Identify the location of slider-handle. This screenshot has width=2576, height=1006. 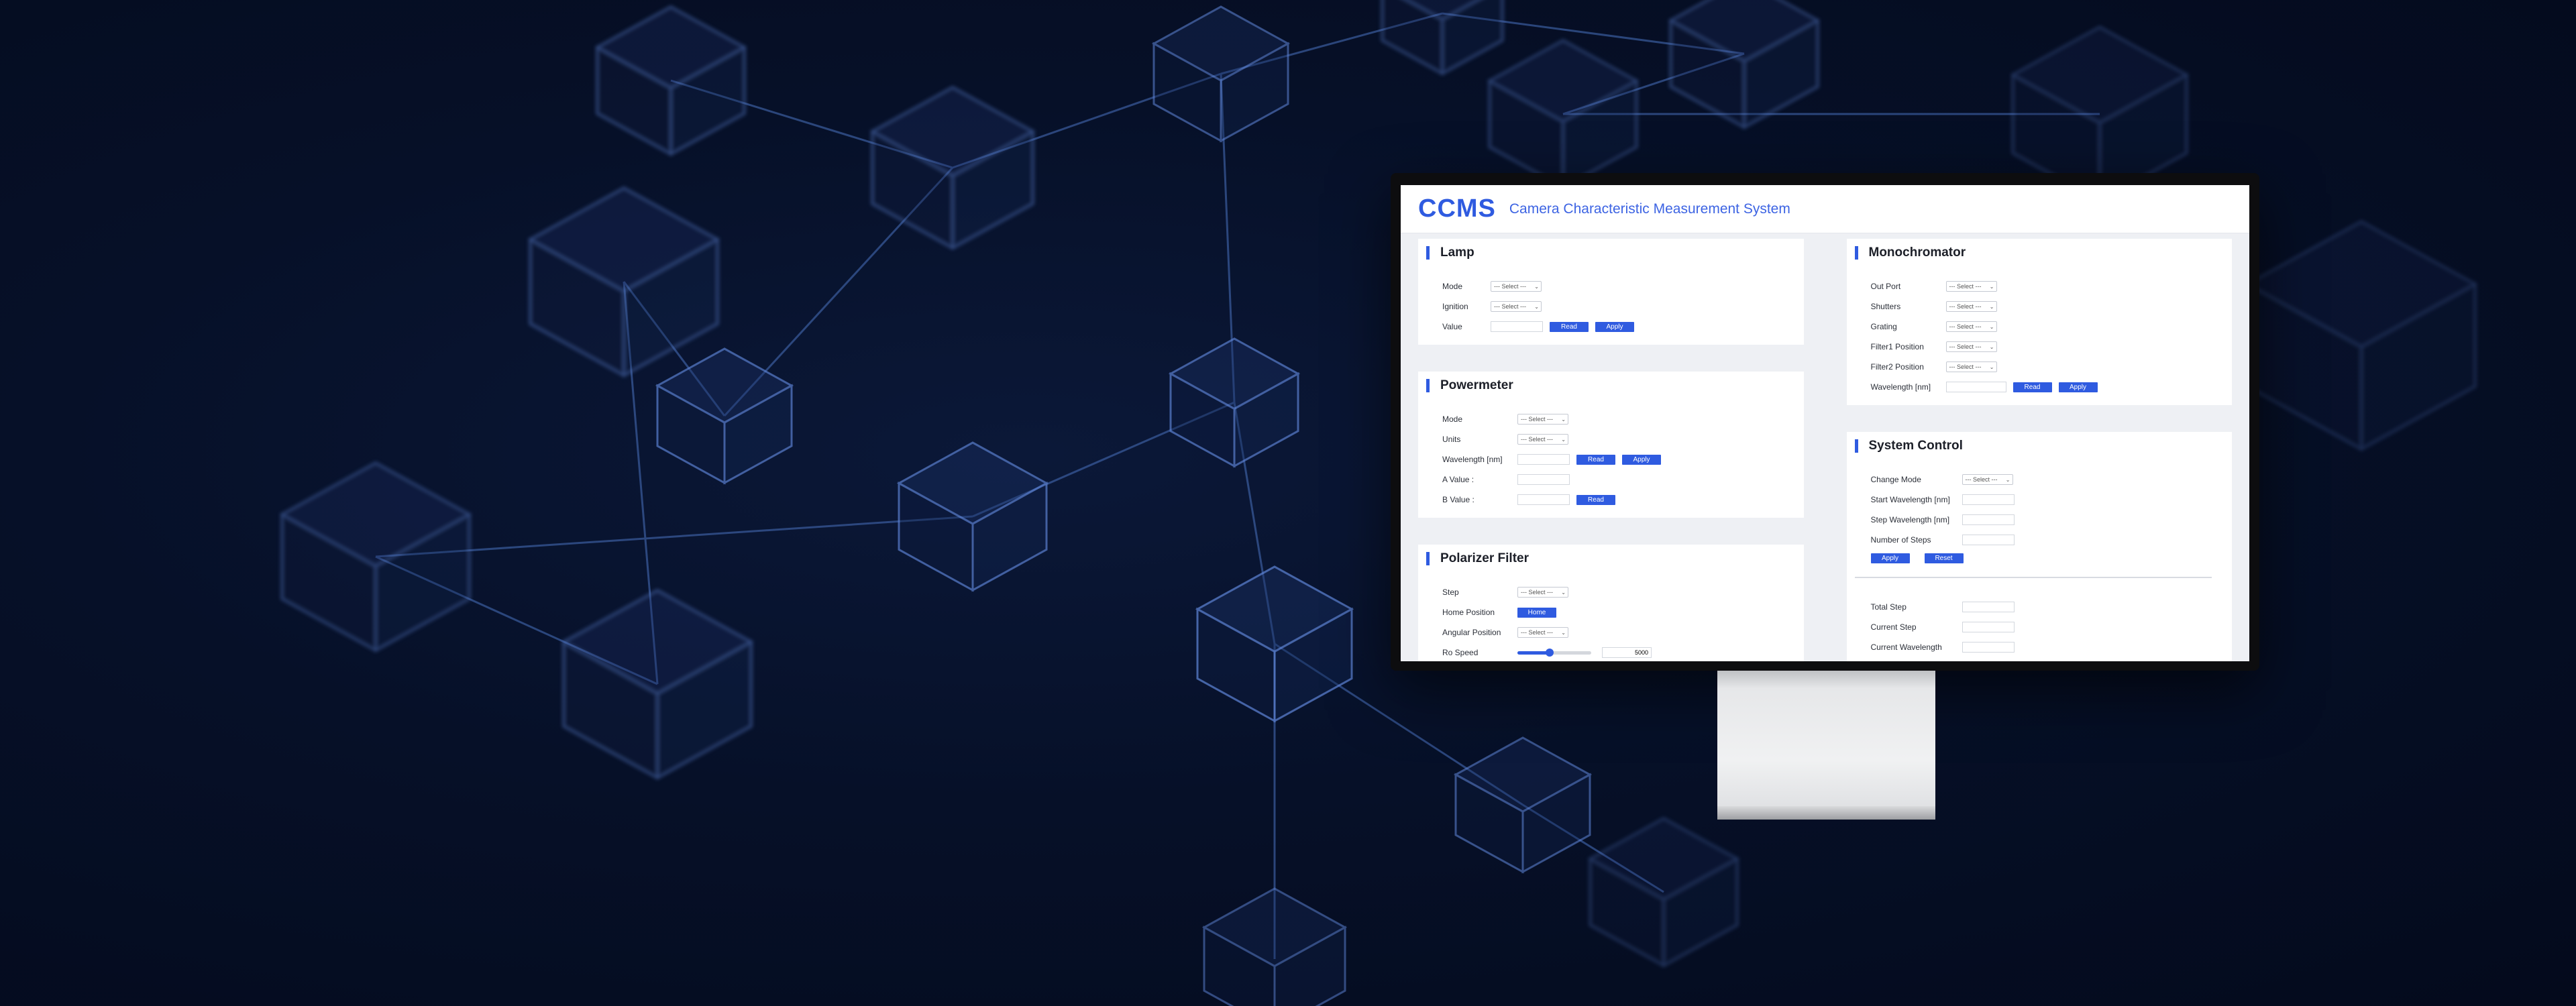
(1550, 652).